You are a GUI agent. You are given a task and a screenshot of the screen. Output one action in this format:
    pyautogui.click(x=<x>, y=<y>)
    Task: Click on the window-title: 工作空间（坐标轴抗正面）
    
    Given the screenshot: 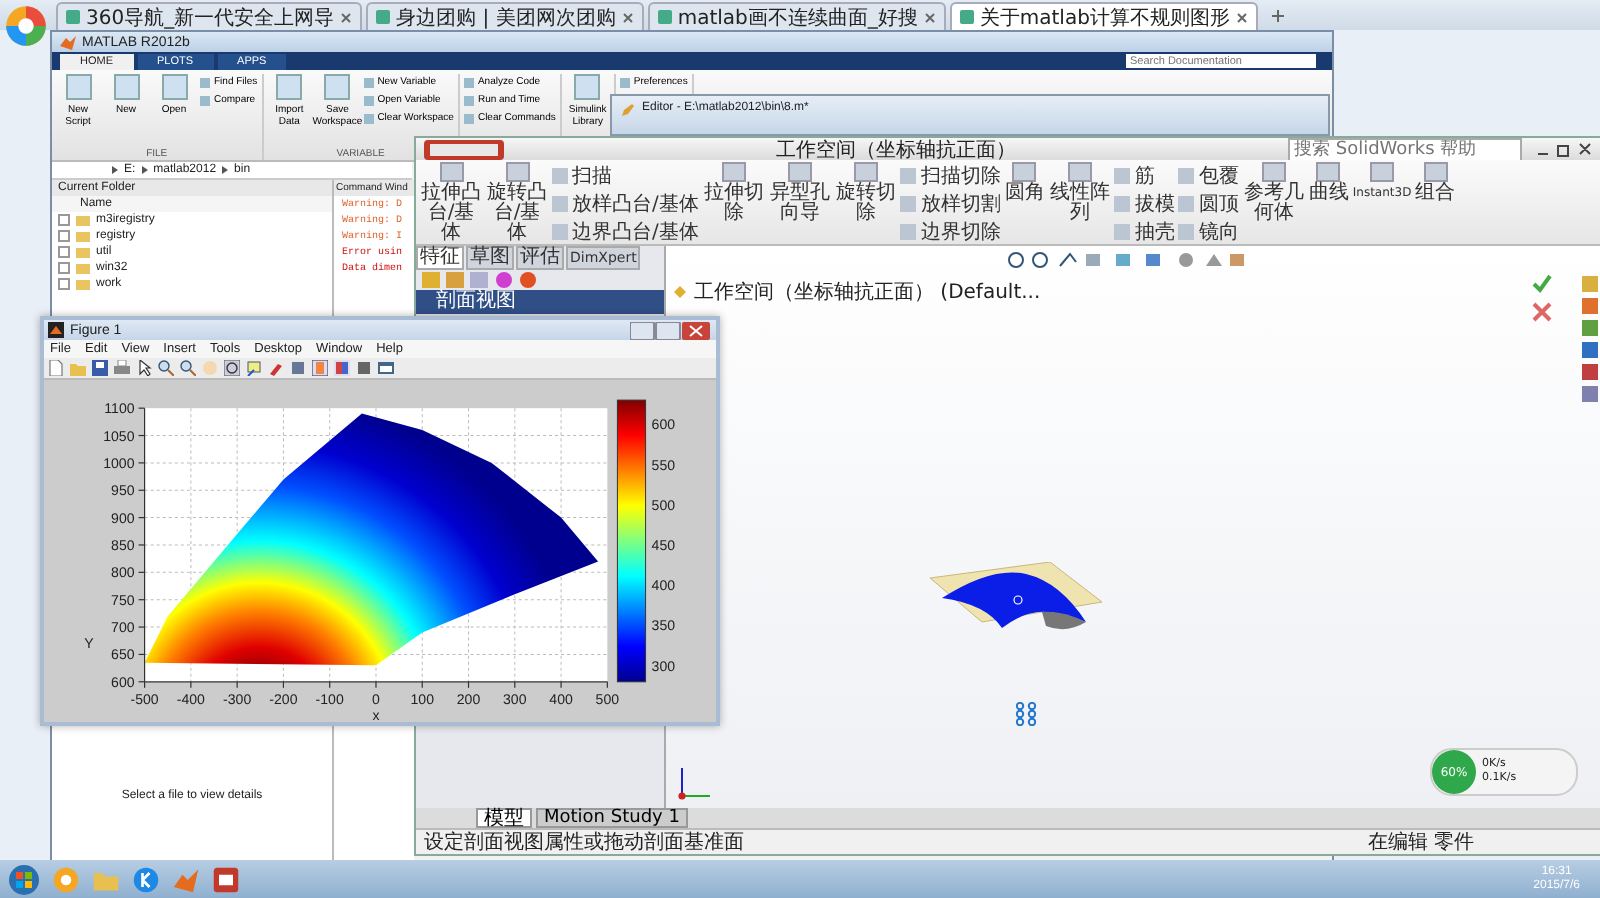 What is the action you would take?
    pyautogui.click(x=896, y=150)
    